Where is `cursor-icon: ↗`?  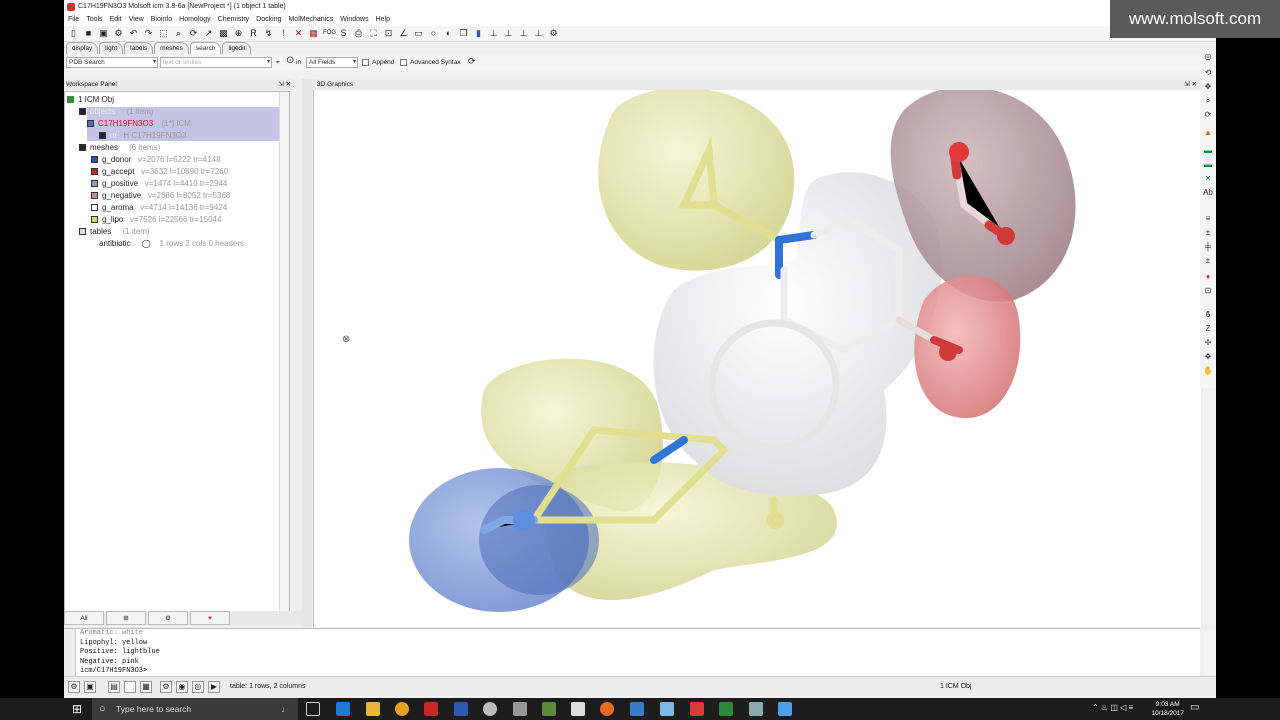 cursor-icon: ↗ is located at coordinates (208, 33).